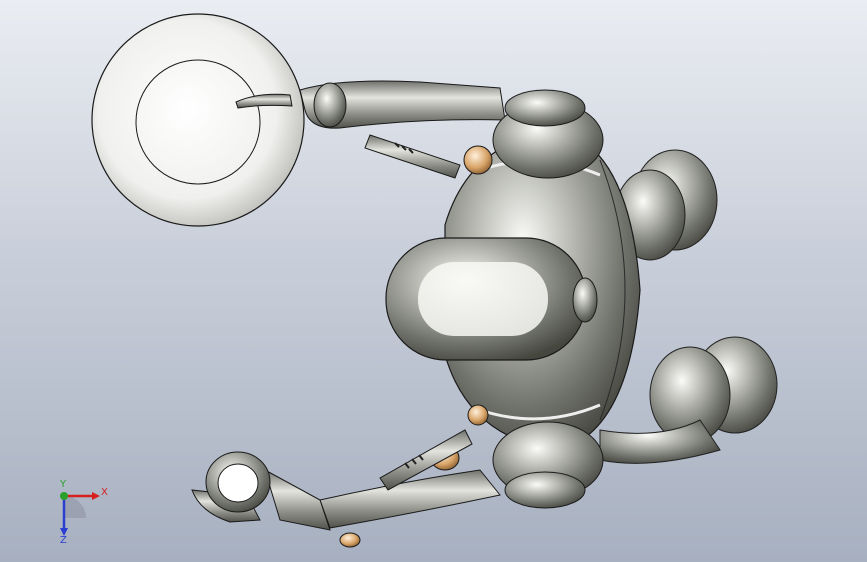  What do you see at coordinates (96, 496) in the screenshot?
I see `x-axis-arrowhead` at bounding box center [96, 496].